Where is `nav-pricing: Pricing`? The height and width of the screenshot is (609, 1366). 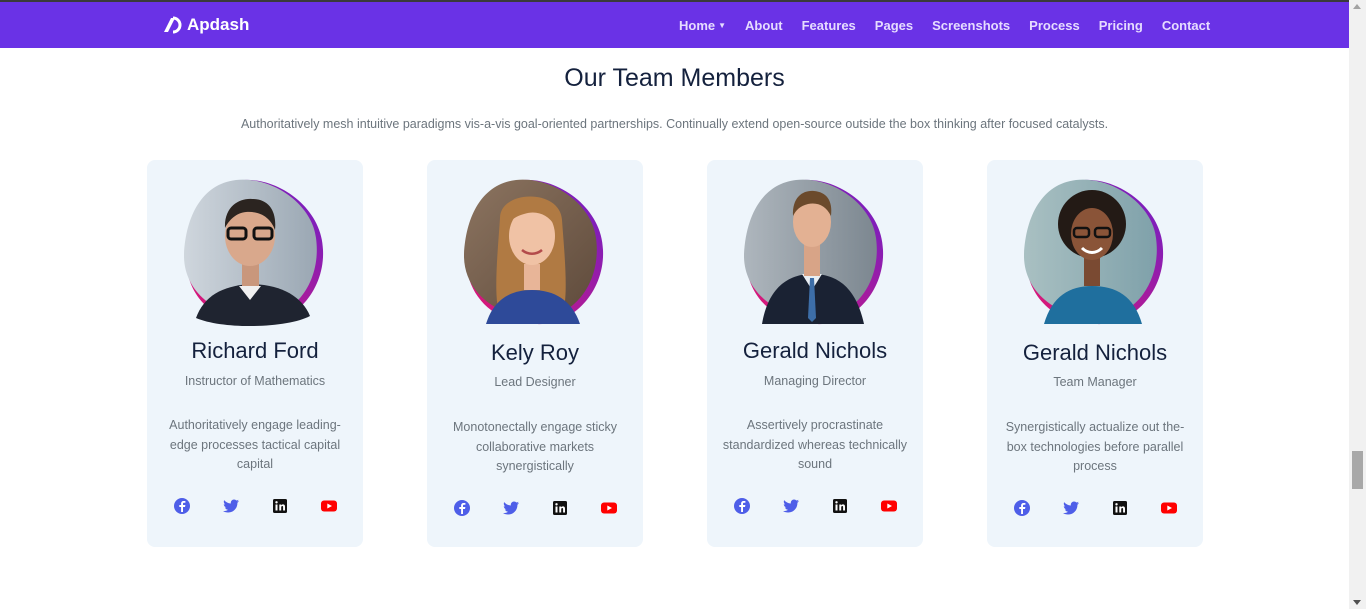 nav-pricing: Pricing is located at coordinates (1121, 25).